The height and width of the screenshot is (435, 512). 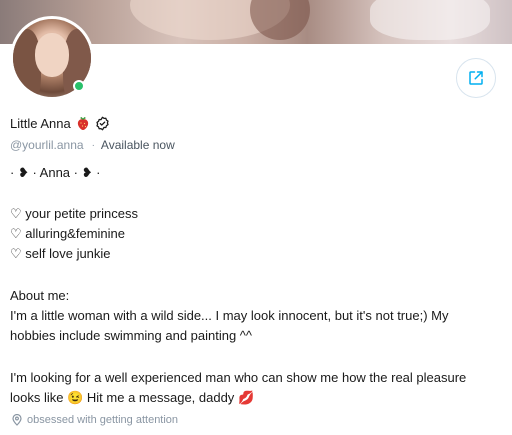 What do you see at coordinates (37, 397) in the screenshot?
I see `bio-text: looks like` at bounding box center [37, 397].